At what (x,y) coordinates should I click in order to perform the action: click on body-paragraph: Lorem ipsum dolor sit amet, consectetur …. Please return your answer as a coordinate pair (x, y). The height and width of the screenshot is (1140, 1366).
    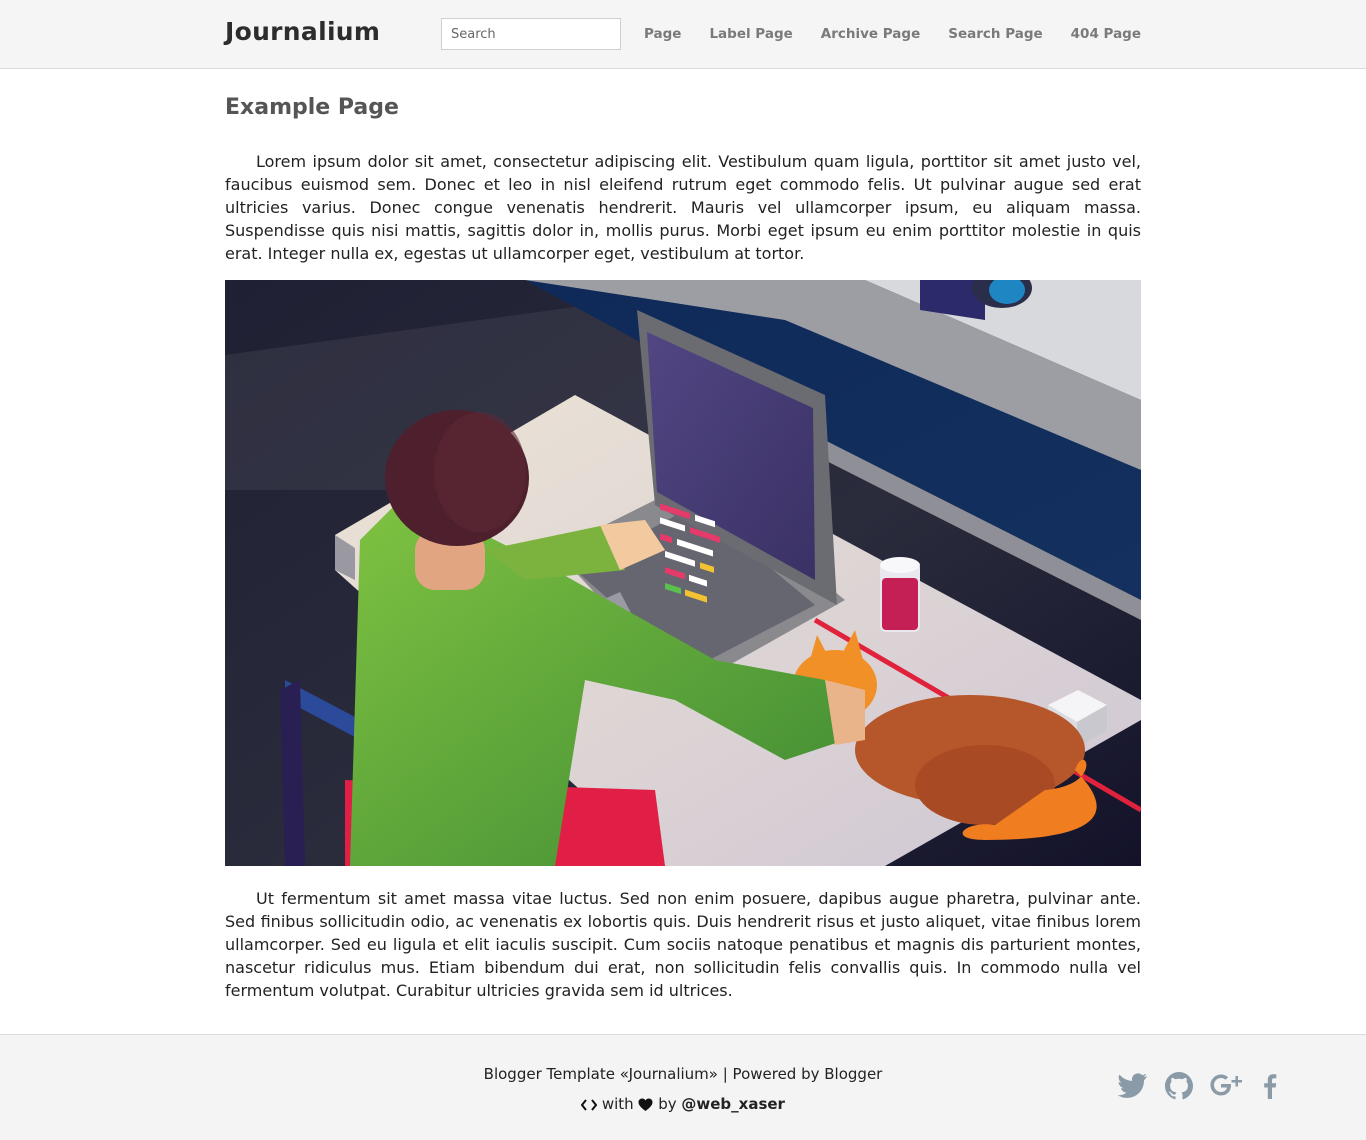
    Looking at the image, I should click on (683, 207).